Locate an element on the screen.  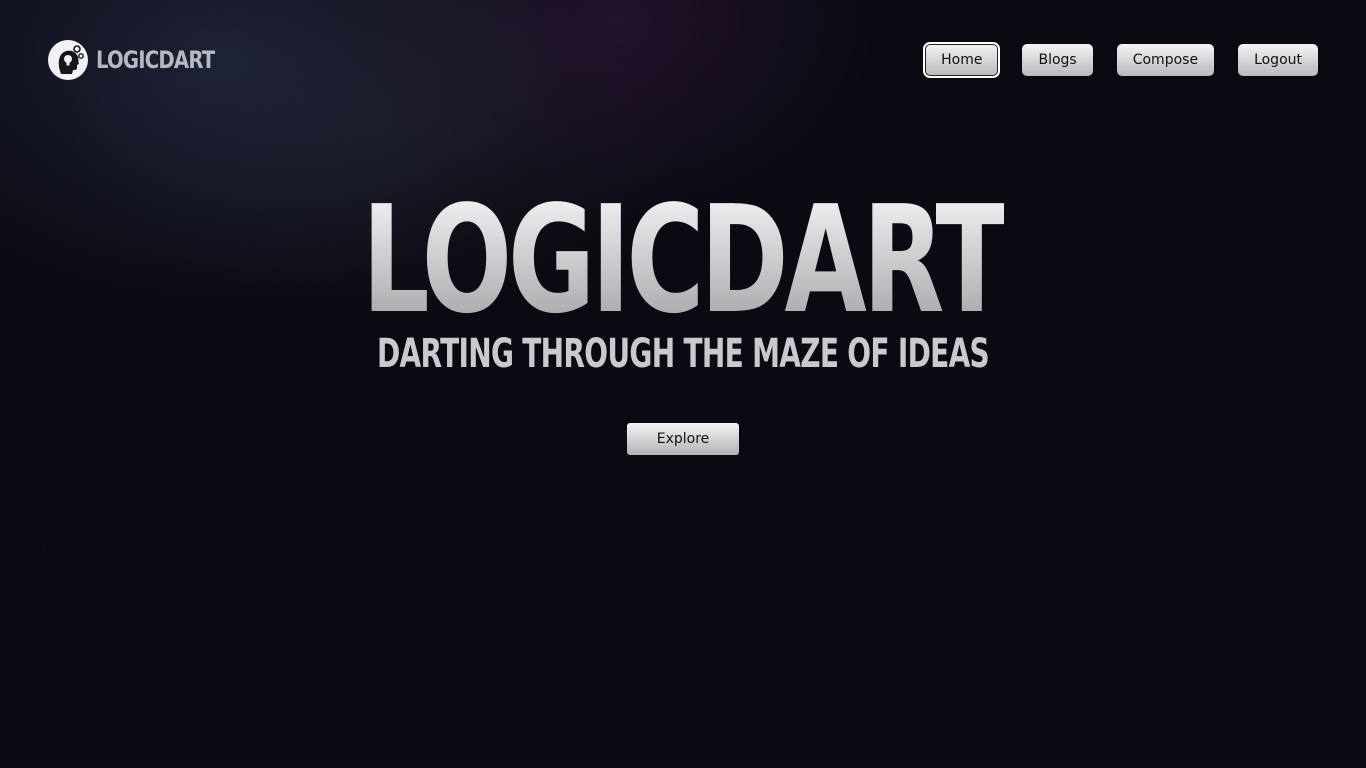
nav-logout-button: Logout is located at coordinates (1278, 60).